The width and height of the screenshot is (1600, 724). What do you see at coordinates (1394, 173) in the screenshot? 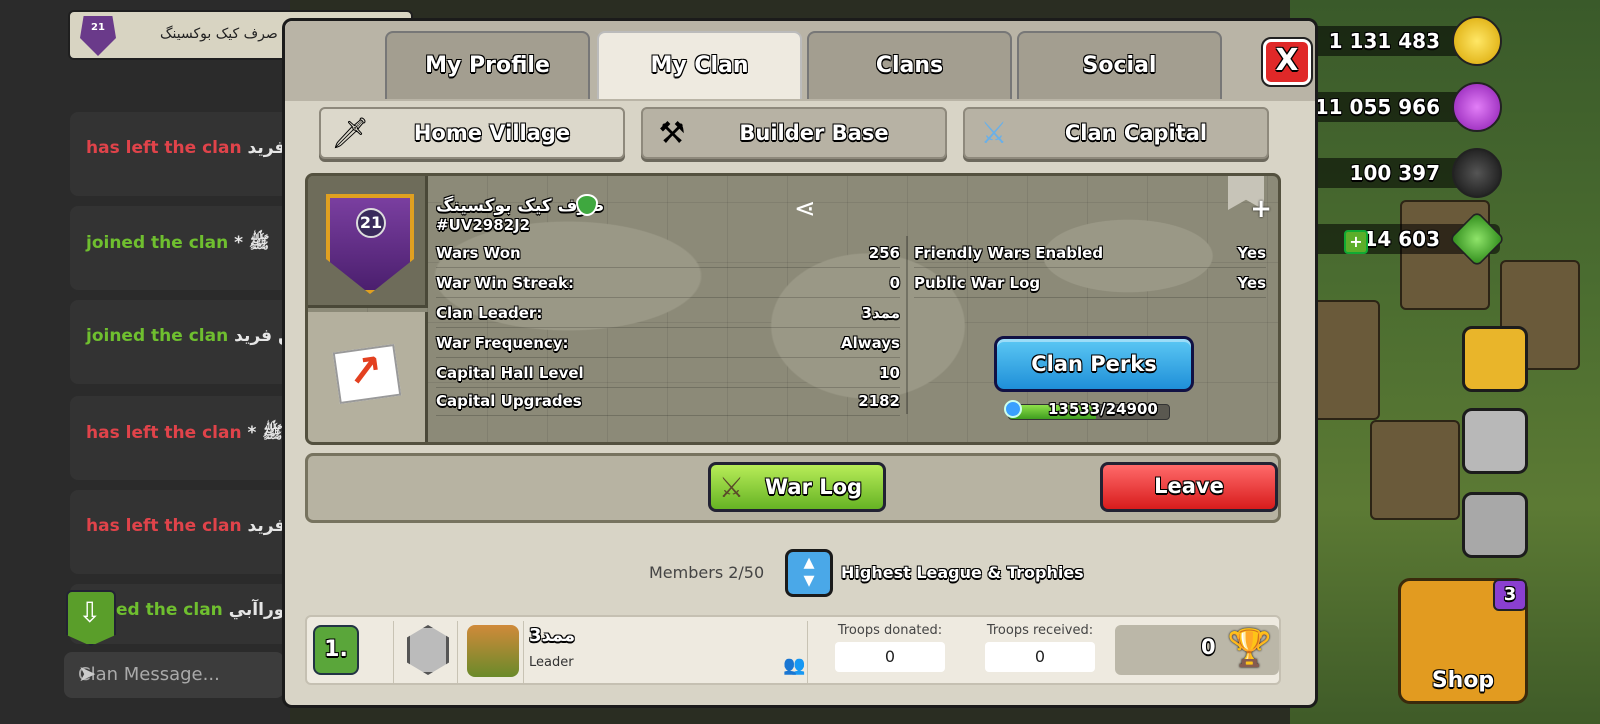
I see `dark-elixir-value: 100 397` at bounding box center [1394, 173].